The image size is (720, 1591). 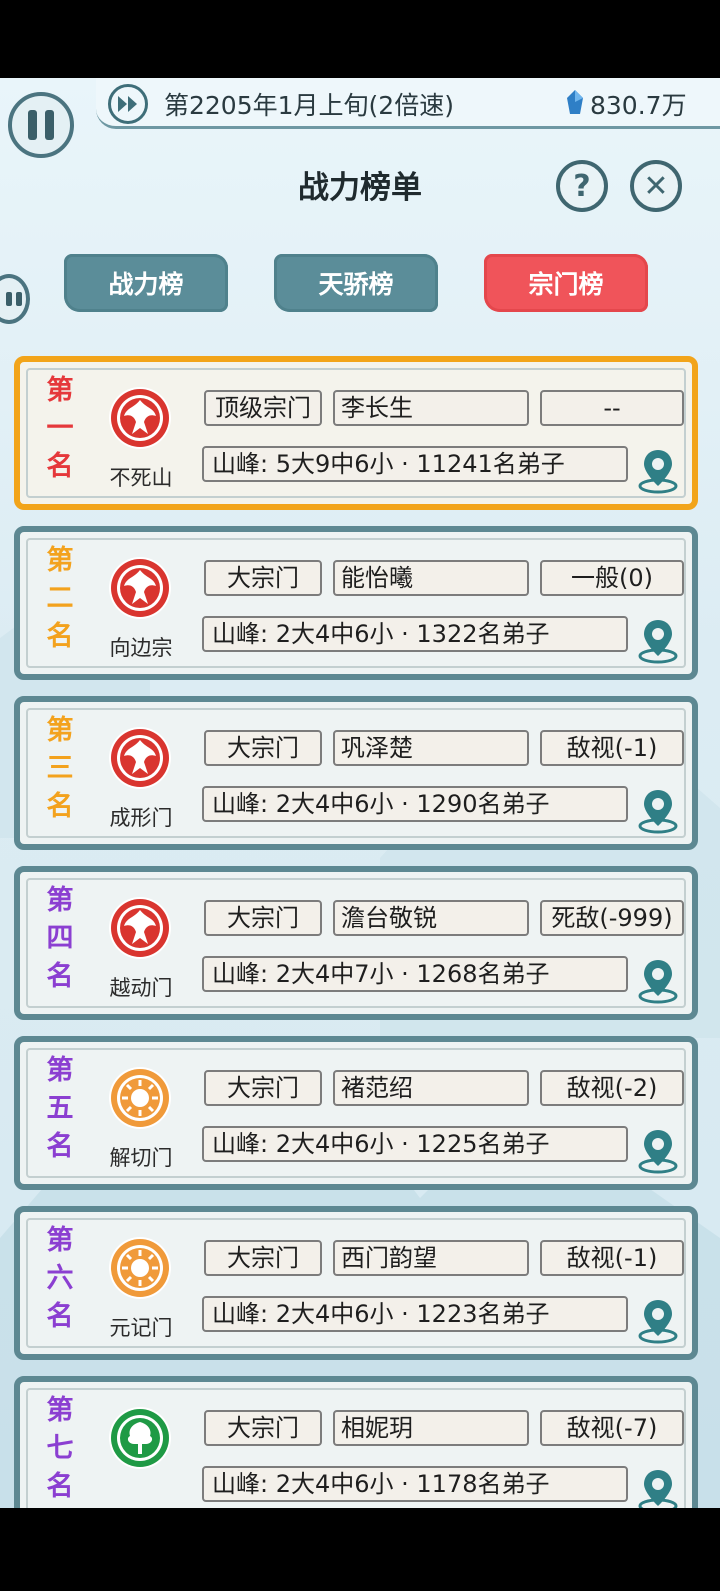 What do you see at coordinates (415, 804) in the screenshot?
I see `sect-info: 山峰: 2大4中6小 · 1290名弟子` at bounding box center [415, 804].